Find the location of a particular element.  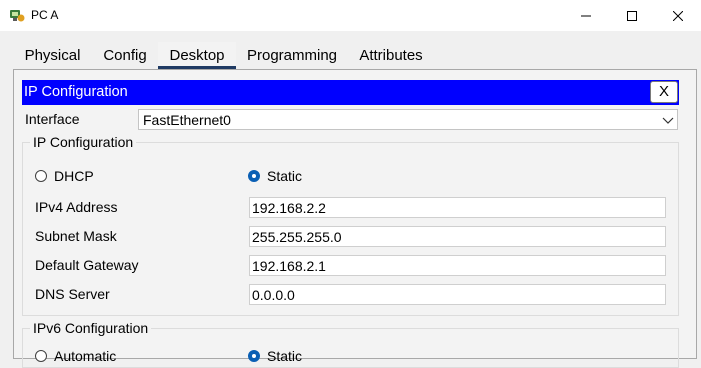

ipv6-automatic-label: Automatic is located at coordinates (85, 356).